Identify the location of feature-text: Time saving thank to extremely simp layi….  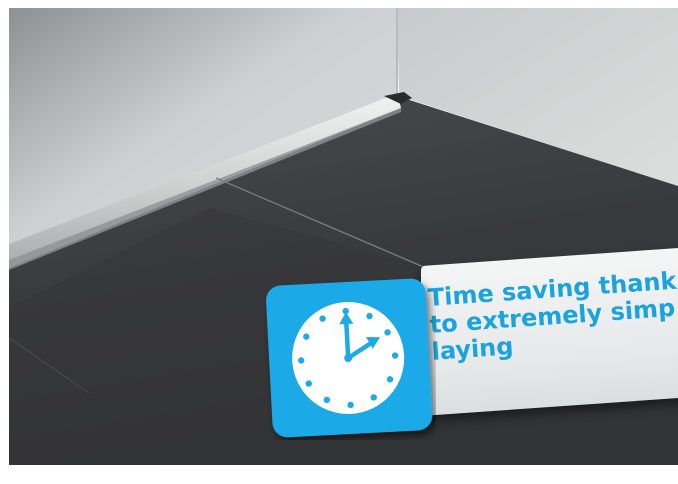
(552, 316).